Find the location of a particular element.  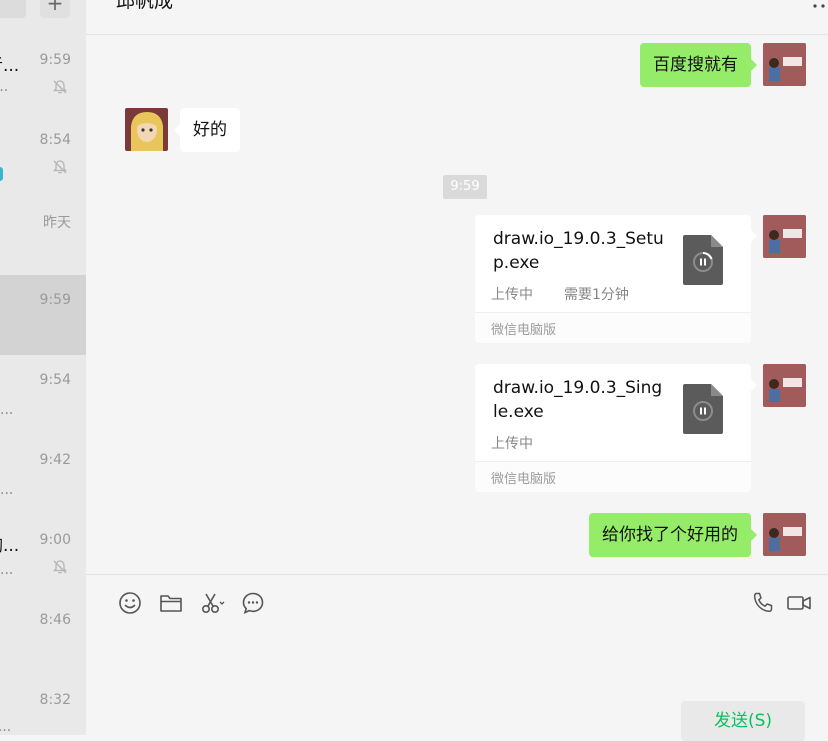

unread-indicator is located at coordinates (1, 174).